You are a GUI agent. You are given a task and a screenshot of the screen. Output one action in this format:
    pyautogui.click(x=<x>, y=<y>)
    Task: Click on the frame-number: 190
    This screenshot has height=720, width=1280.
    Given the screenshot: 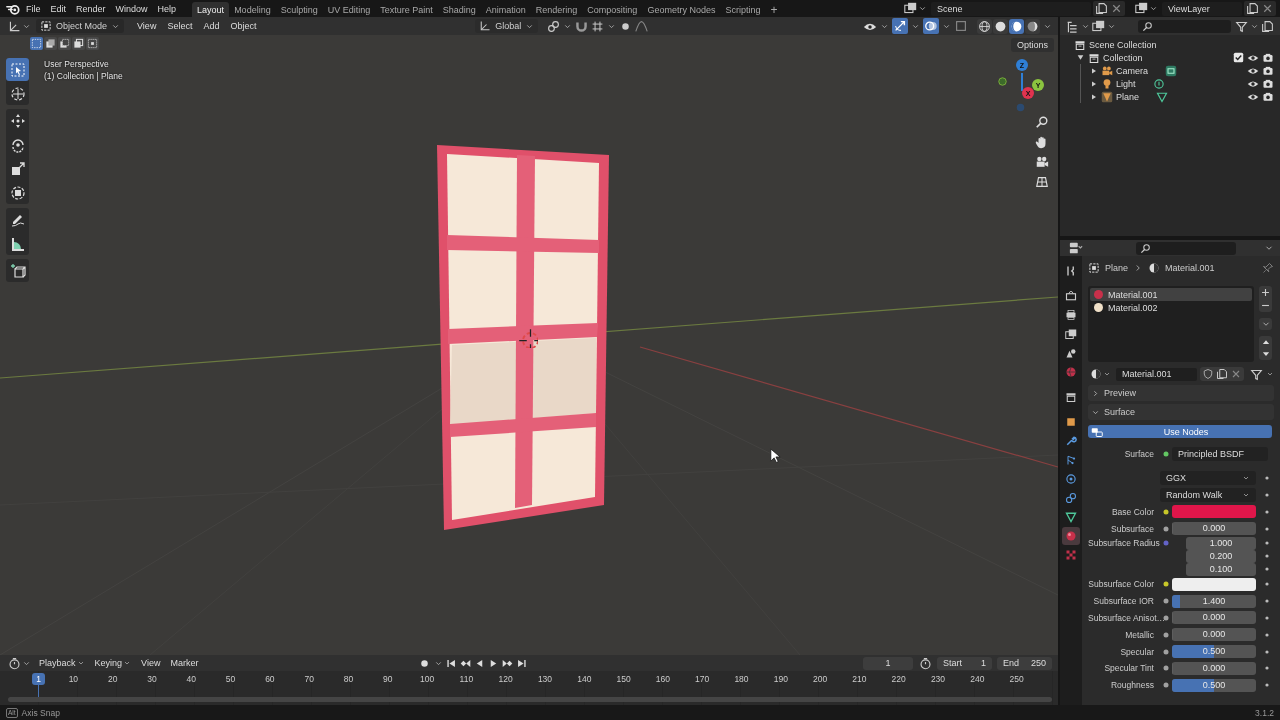 What is the action you would take?
    pyautogui.click(x=780, y=679)
    